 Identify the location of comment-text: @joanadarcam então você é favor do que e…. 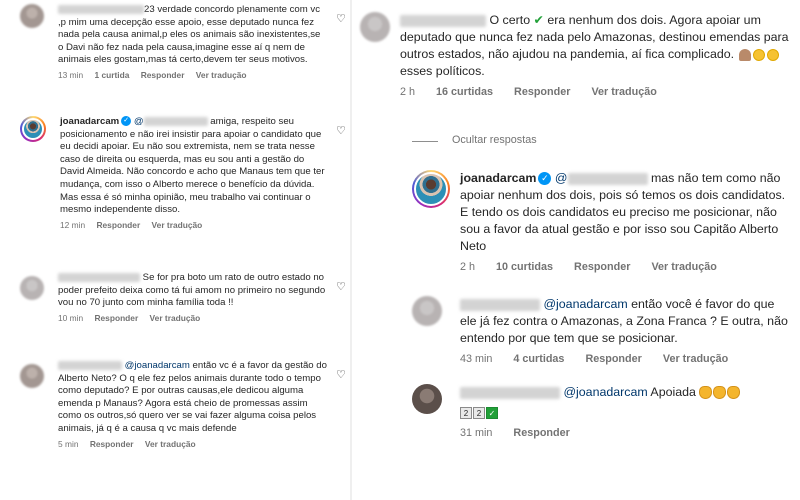
(624, 321).